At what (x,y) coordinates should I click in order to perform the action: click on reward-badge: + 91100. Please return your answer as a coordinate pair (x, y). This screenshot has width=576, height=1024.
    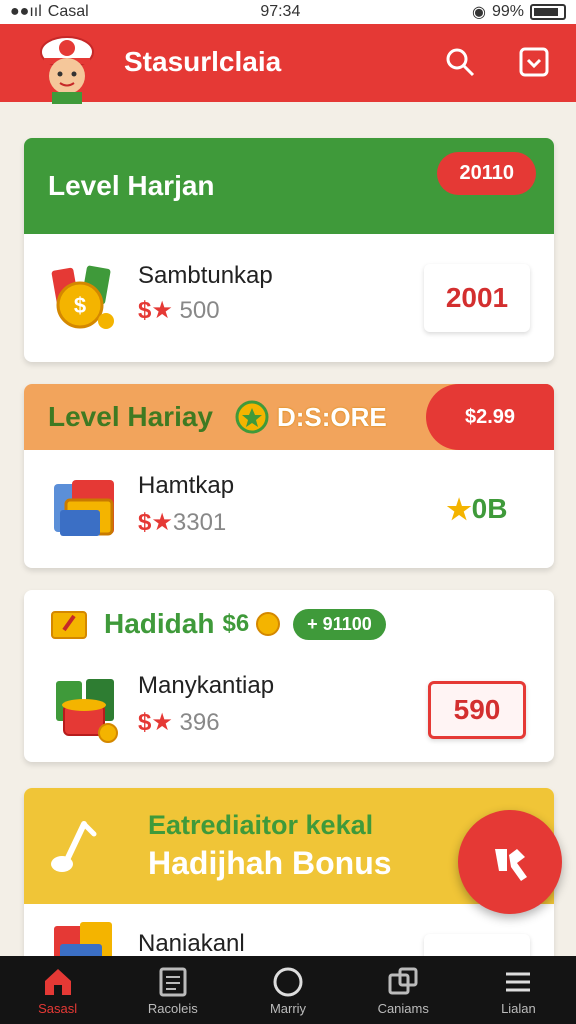
    Looking at the image, I should click on (339, 624).